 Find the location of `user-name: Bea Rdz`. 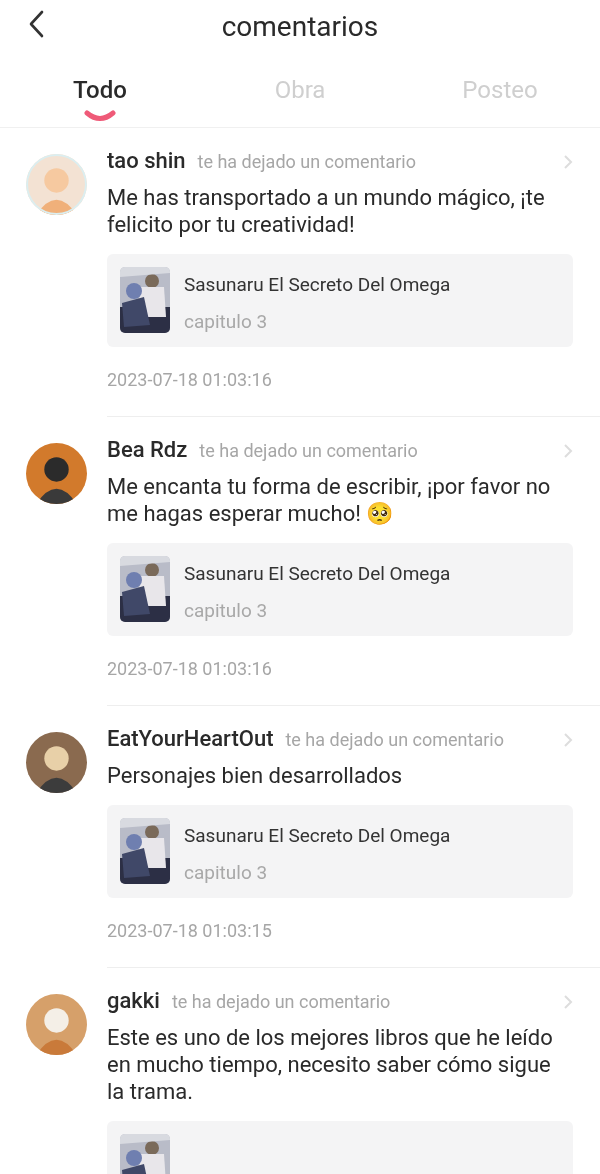

user-name: Bea Rdz is located at coordinates (147, 449).